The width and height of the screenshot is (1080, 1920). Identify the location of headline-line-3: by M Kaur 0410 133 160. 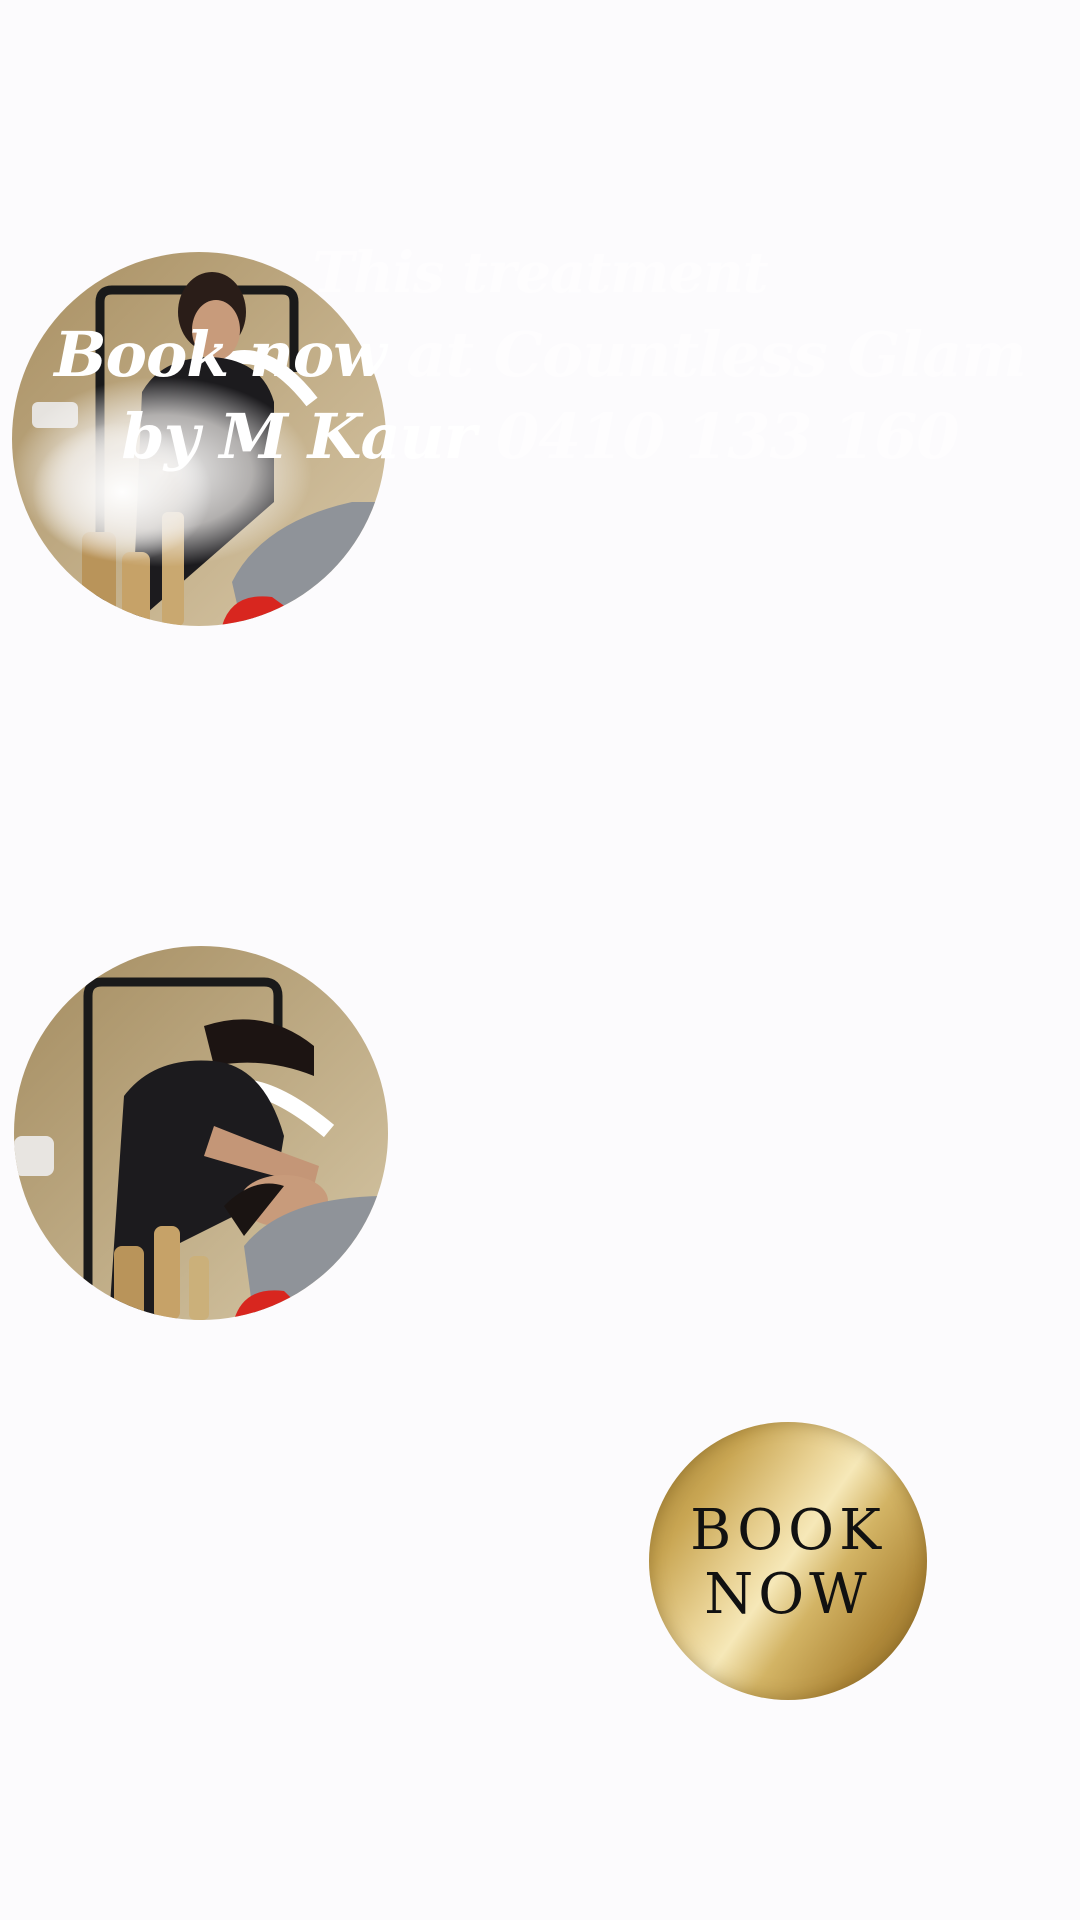
(540, 437).